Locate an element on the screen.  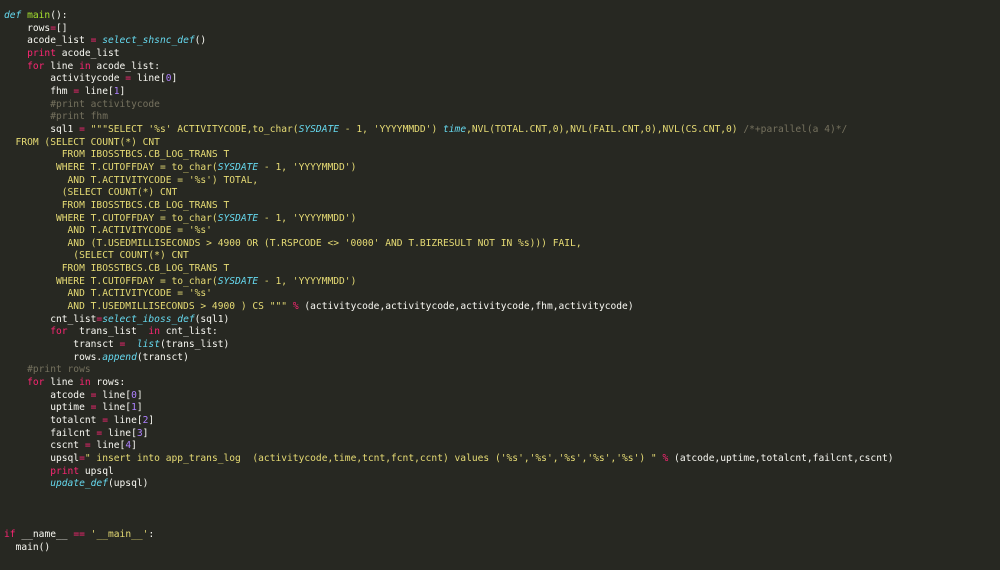
code-line: cscnt = line[4] is located at coordinates (501, 446).